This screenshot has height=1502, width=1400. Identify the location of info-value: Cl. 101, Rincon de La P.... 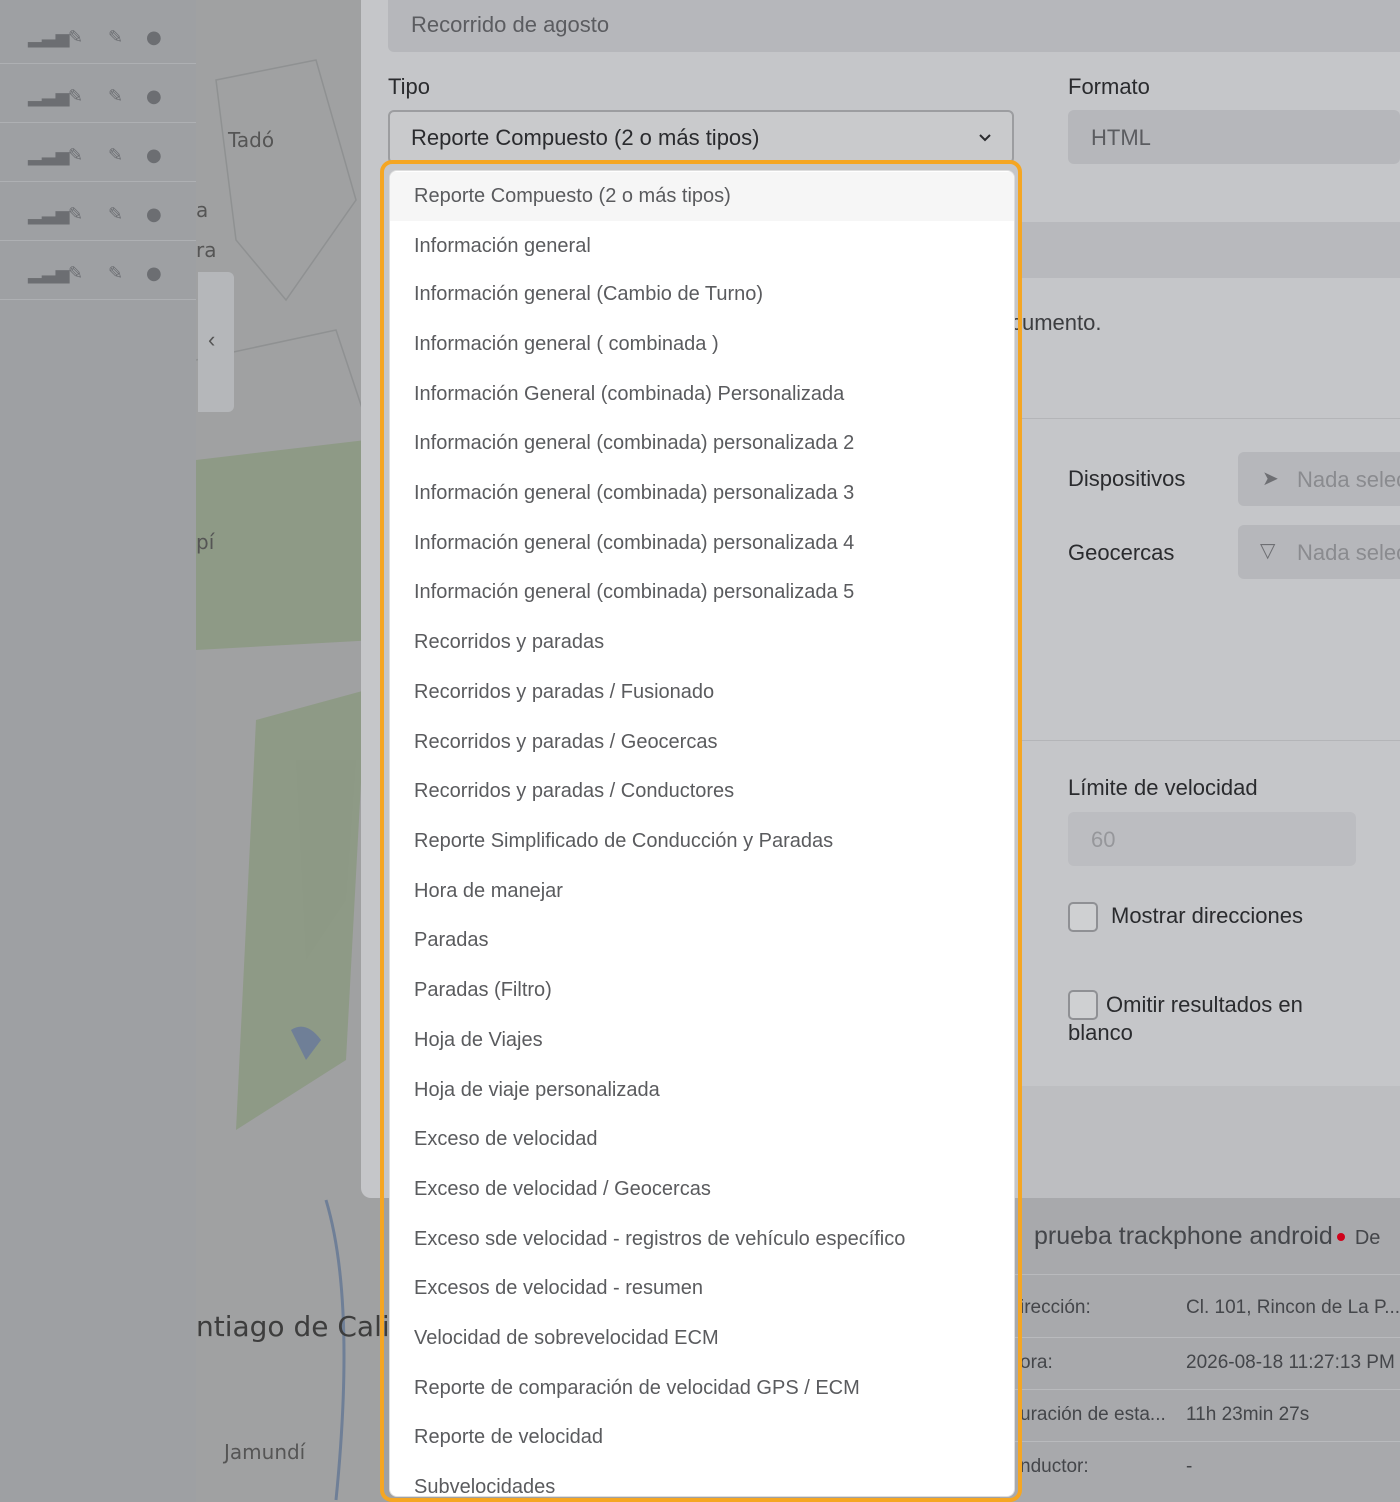
(1293, 1307).